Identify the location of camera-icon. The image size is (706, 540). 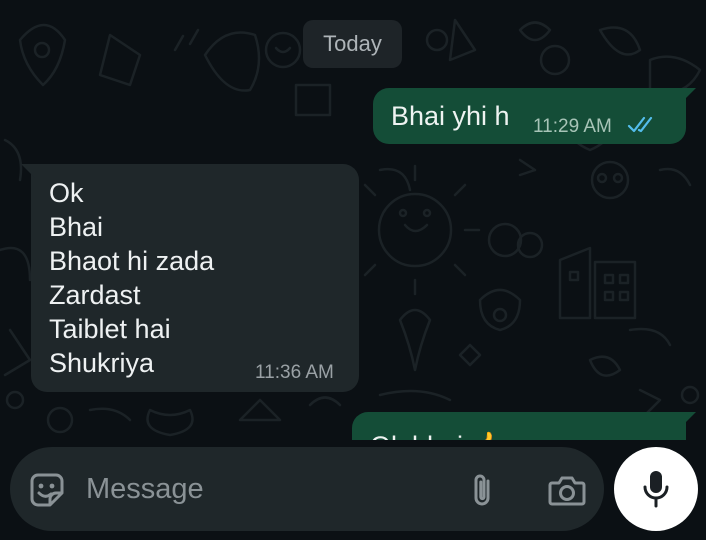
(567, 490).